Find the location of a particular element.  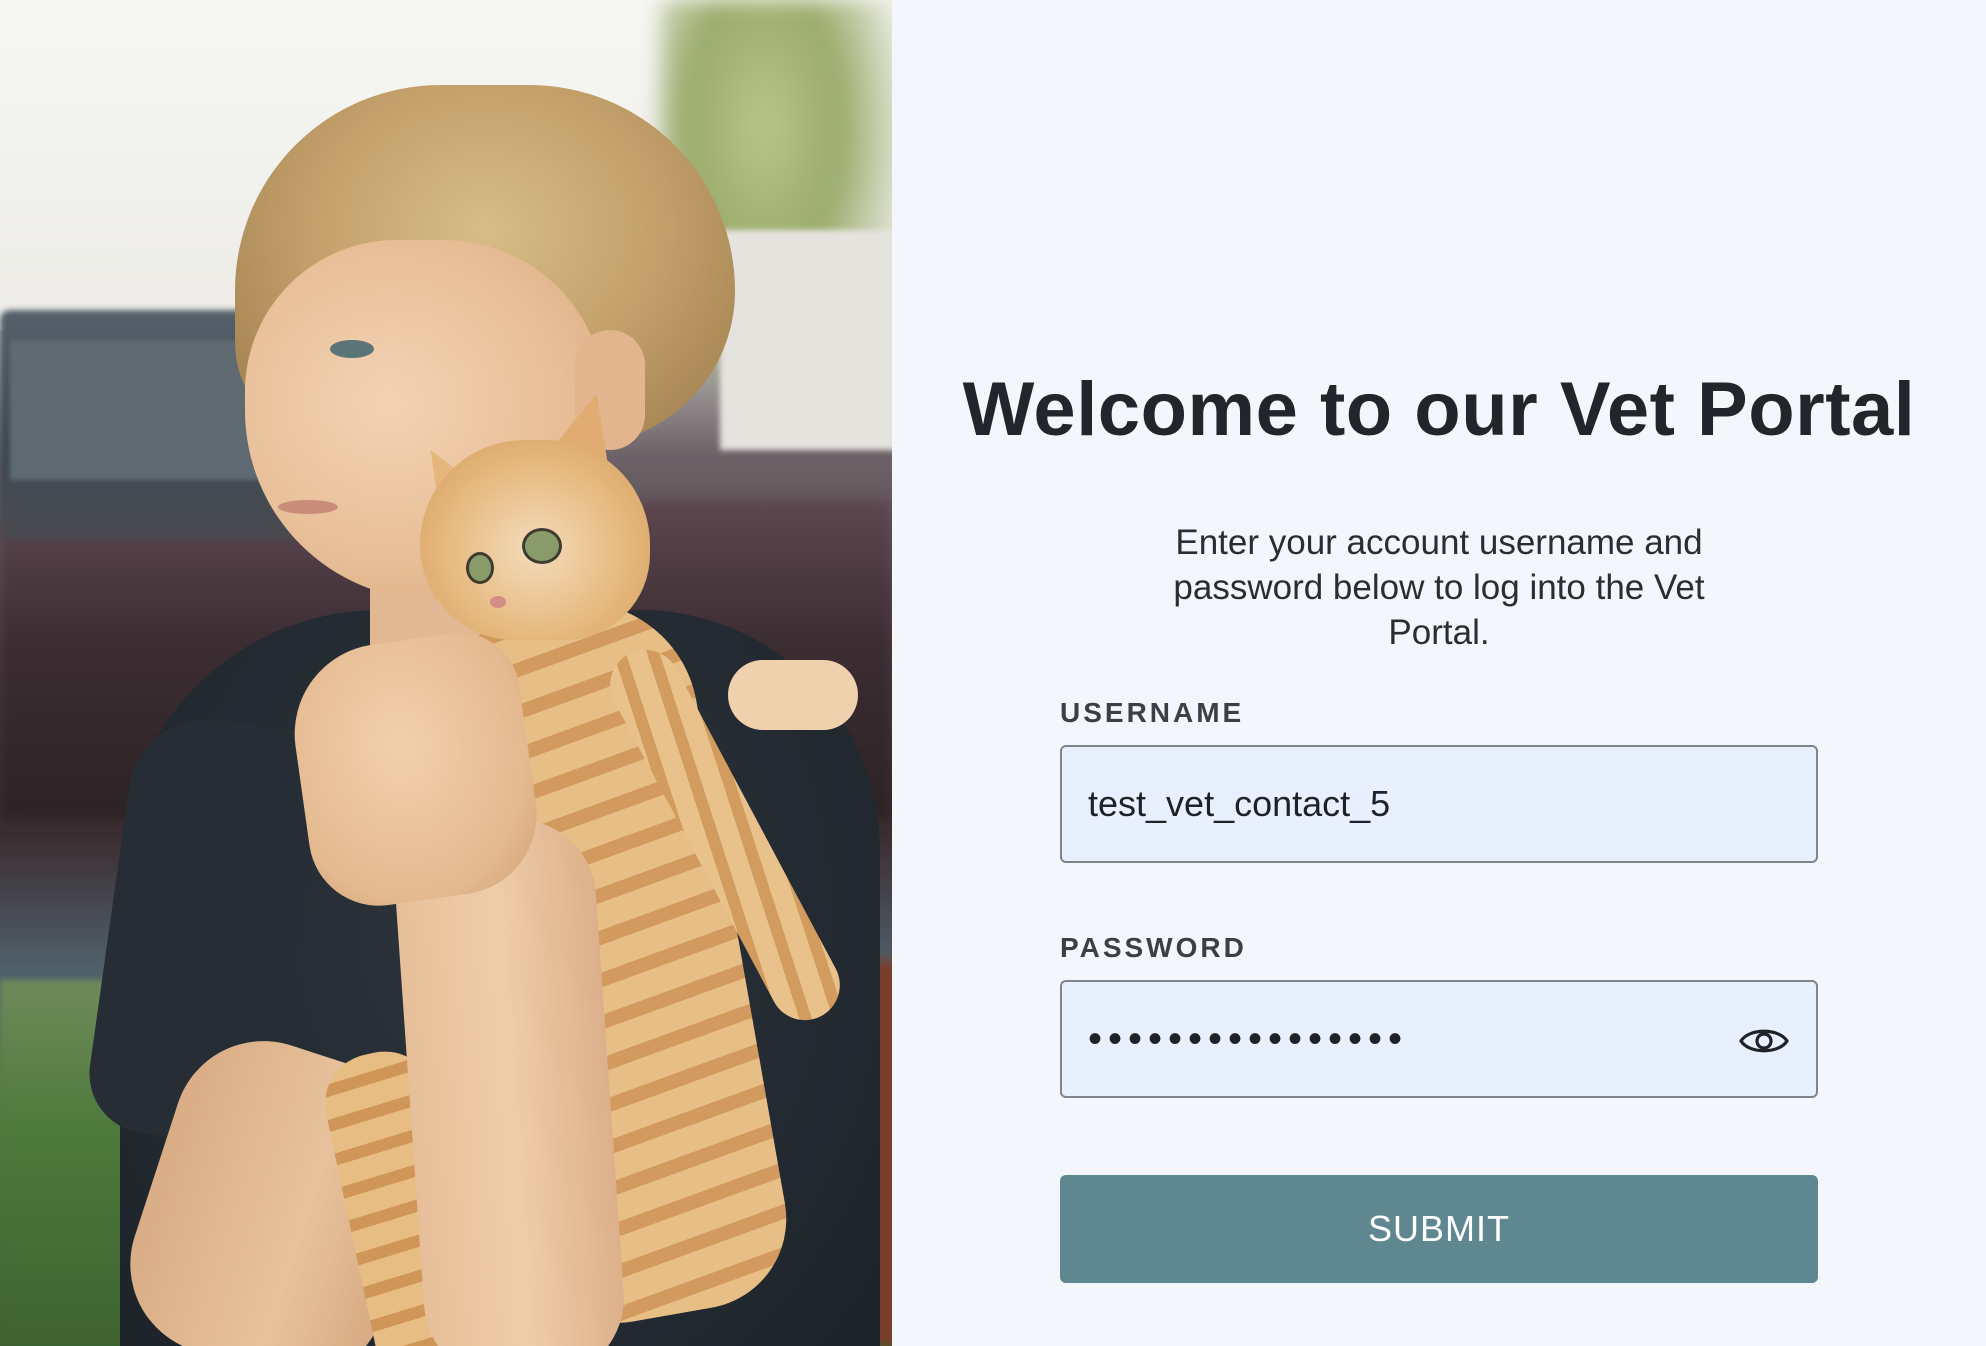

boy-eye is located at coordinates (352, 349).